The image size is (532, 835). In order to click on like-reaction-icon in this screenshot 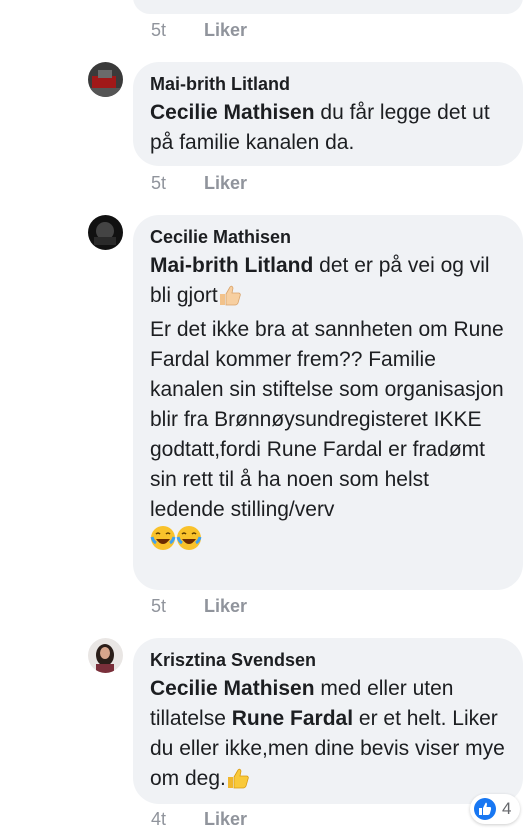, I will do `click(485, 809)`.